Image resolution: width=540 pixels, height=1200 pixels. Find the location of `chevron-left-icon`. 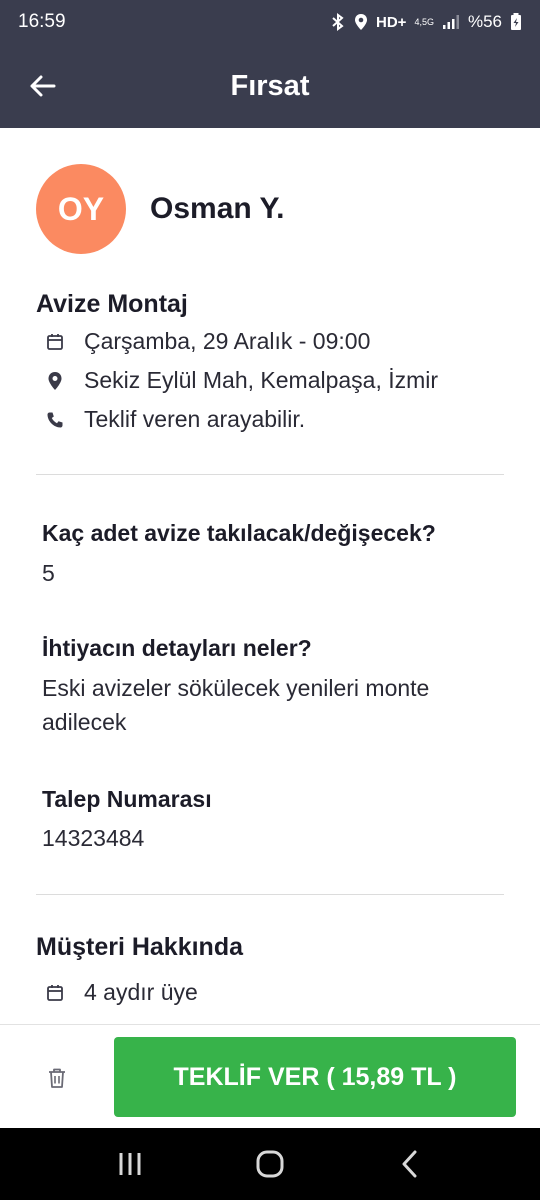

chevron-left-icon is located at coordinates (409, 1164).